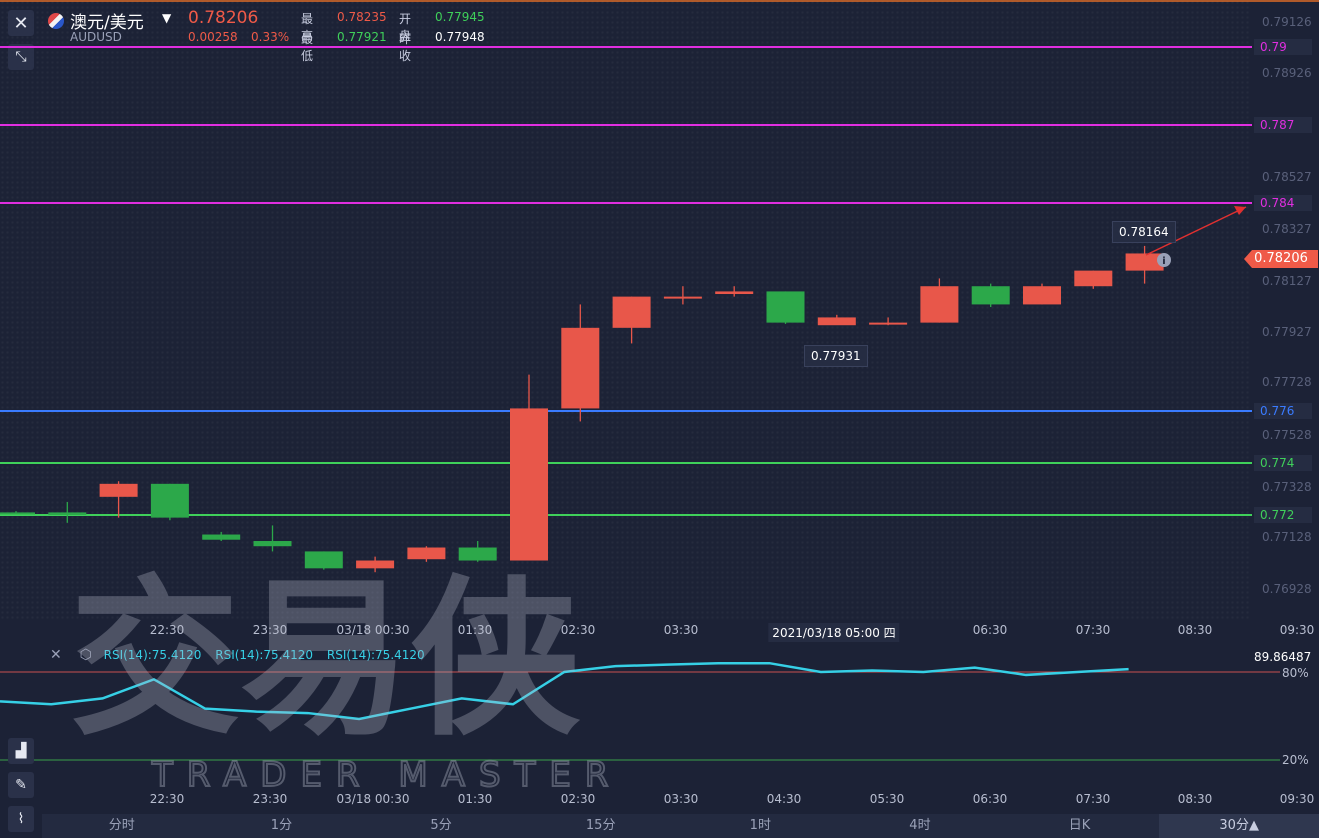  What do you see at coordinates (21, 57) in the screenshot?
I see `collapse-icon: ⤡` at bounding box center [21, 57].